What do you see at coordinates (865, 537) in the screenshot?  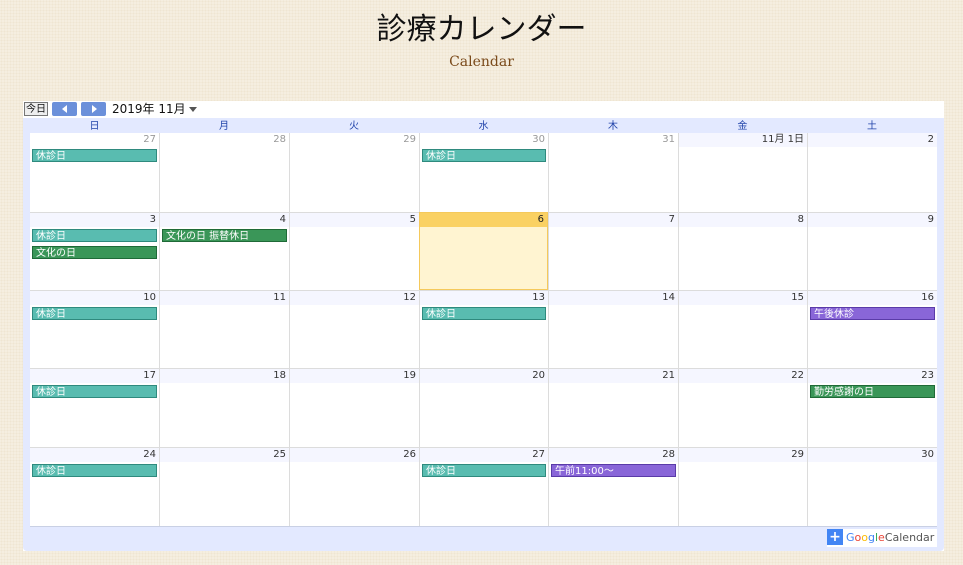 I see `google-wordmark: Google` at bounding box center [865, 537].